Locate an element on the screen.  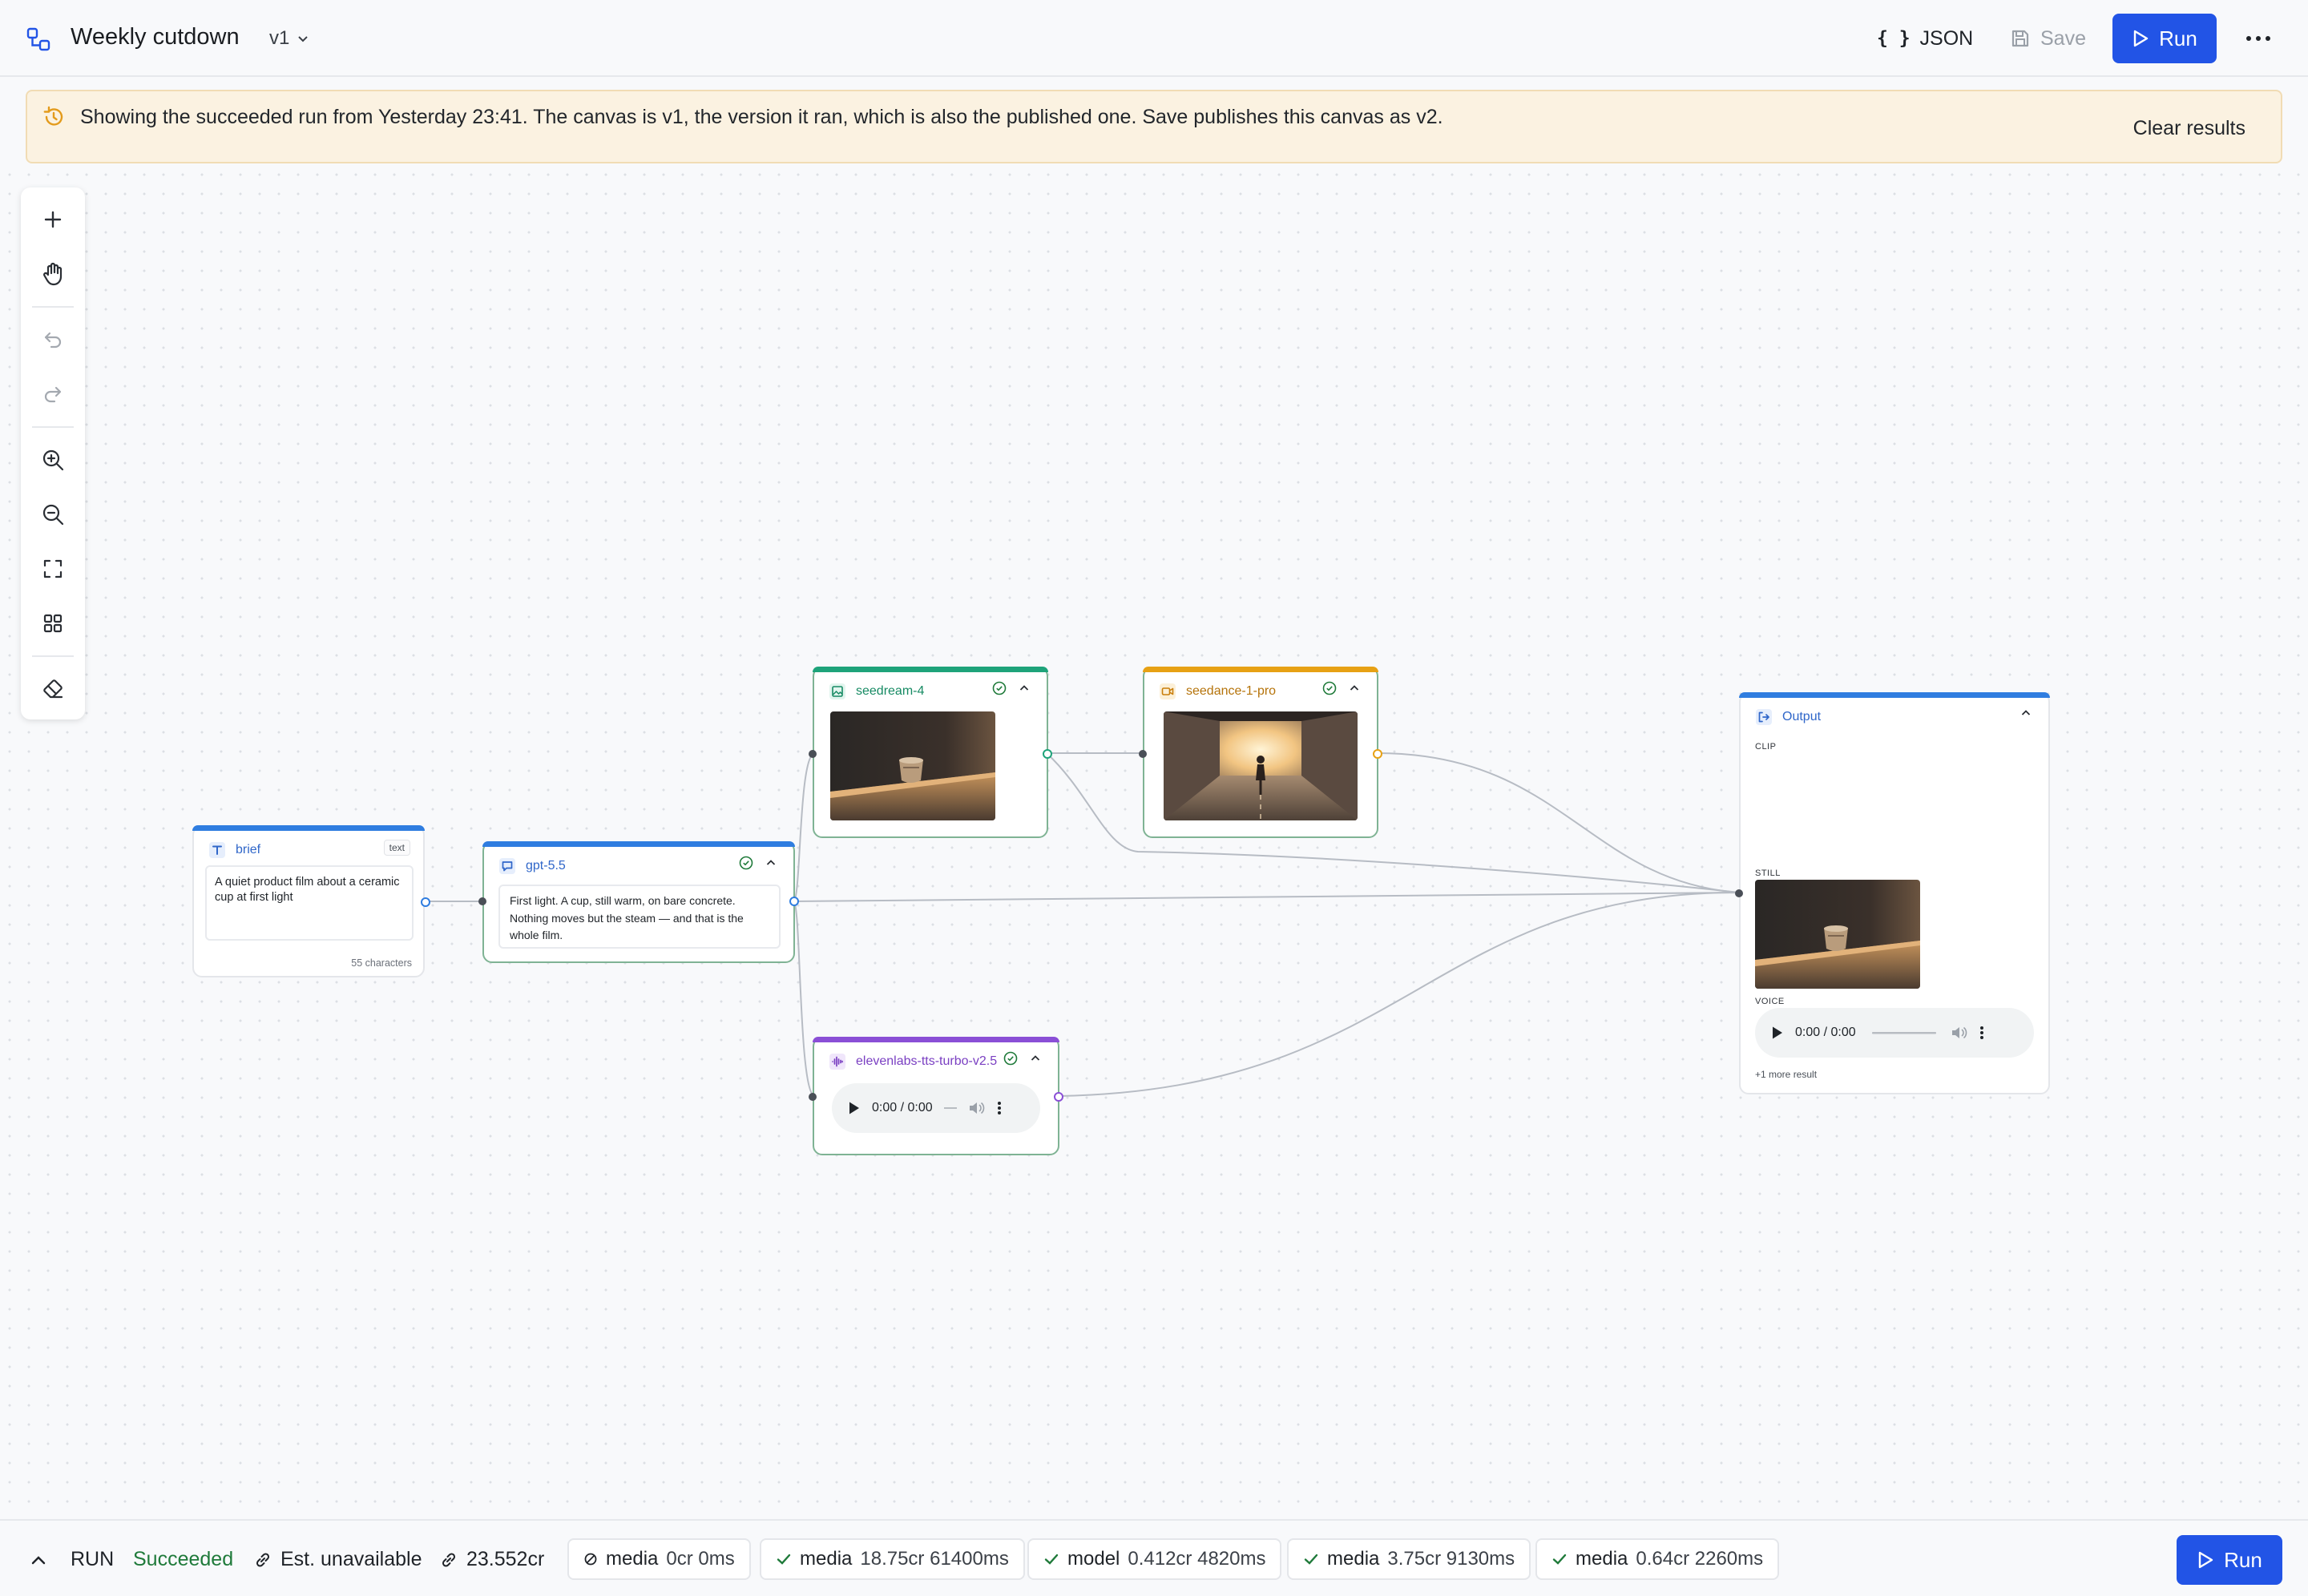
zoom-in-icon is located at coordinates (53, 460).